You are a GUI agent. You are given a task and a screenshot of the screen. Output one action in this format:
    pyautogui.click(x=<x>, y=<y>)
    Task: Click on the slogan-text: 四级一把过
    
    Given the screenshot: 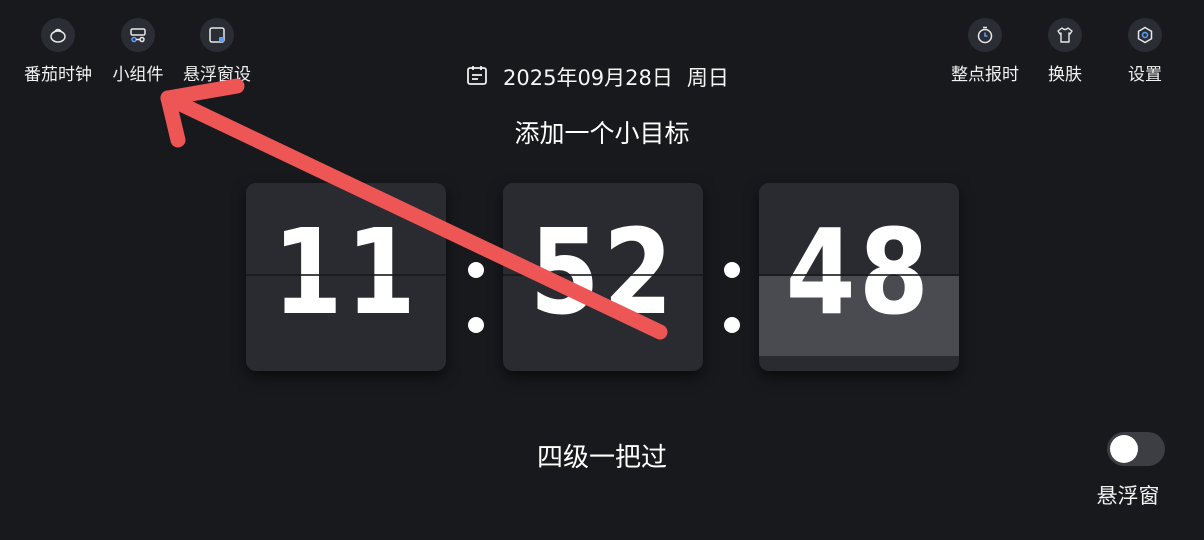 What is the action you would take?
    pyautogui.click(x=601, y=458)
    